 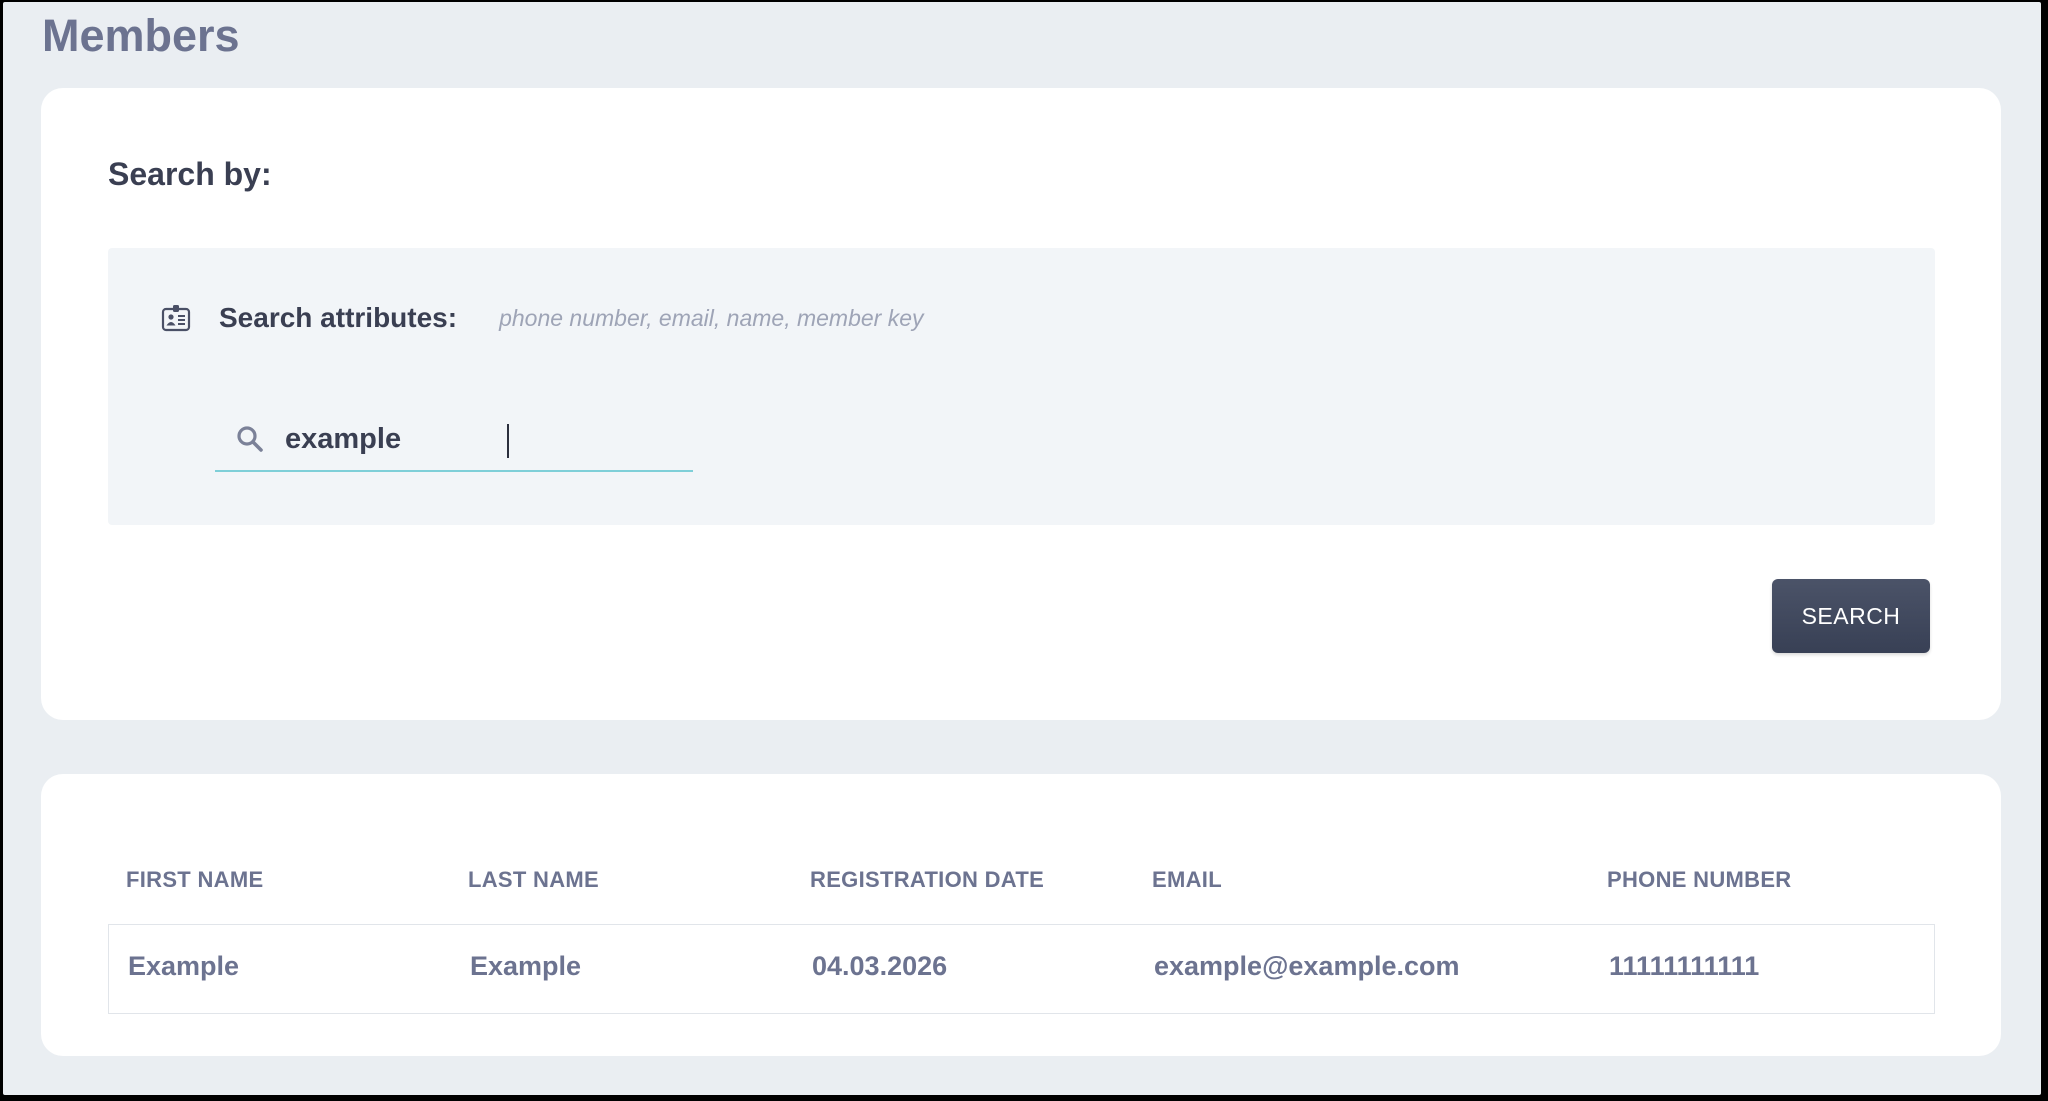 What do you see at coordinates (533, 880) in the screenshot?
I see `column-header-last-name: LAST NAME` at bounding box center [533, 880].